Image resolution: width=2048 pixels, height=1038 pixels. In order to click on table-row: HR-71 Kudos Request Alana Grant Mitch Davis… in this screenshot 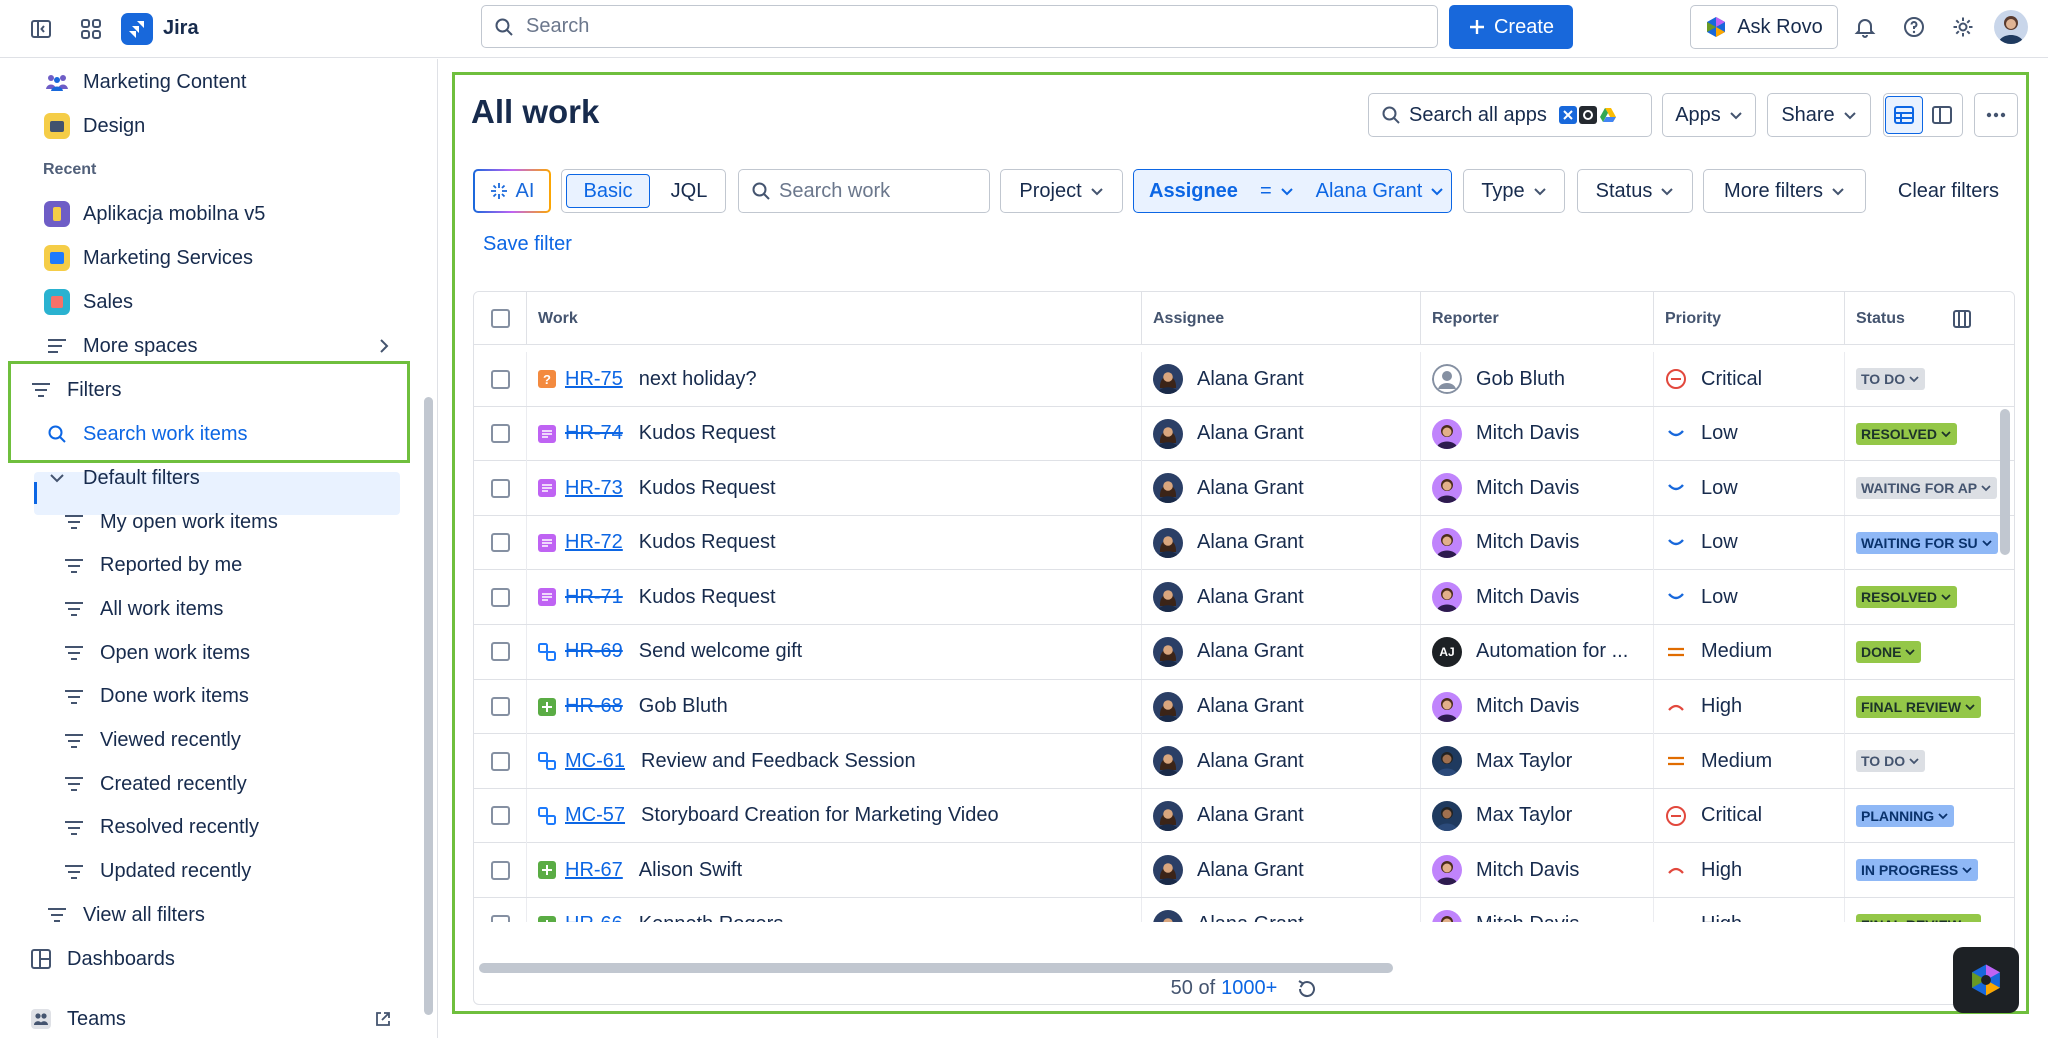, I will do `click(1244, 597)`.